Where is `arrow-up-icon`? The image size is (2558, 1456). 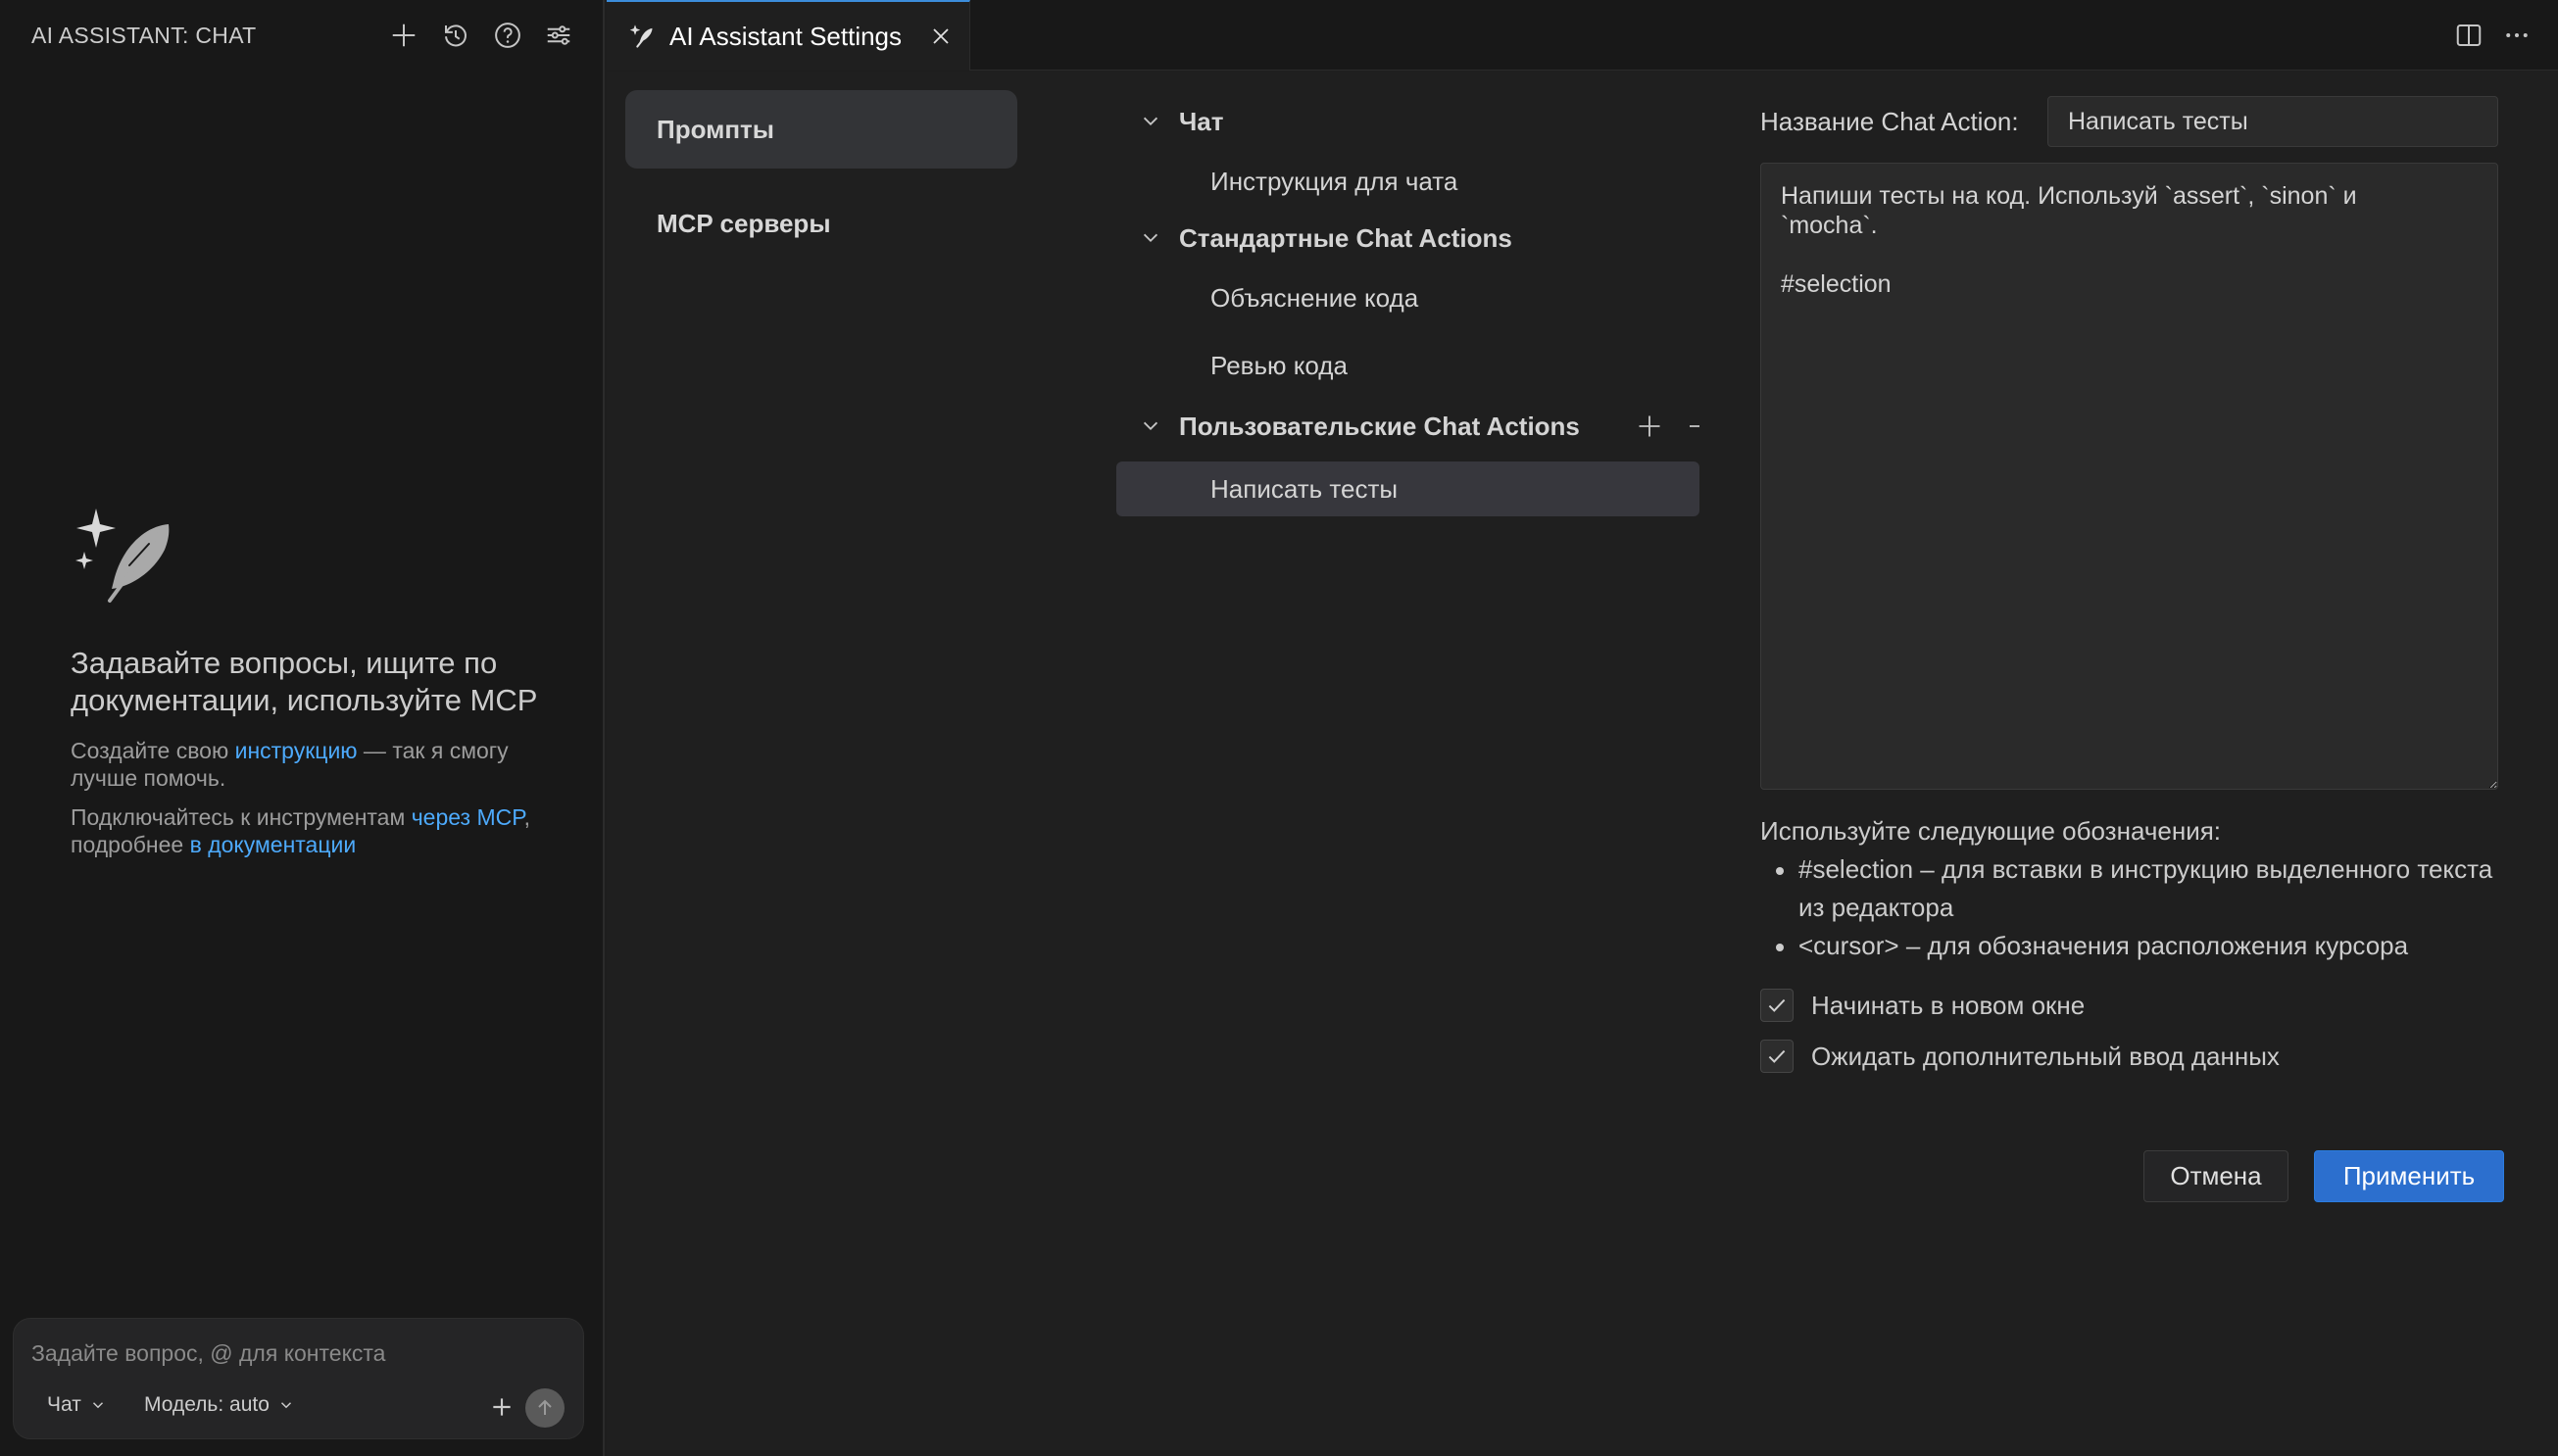
arrow-up-icon is located at coordinates (545, 1407).